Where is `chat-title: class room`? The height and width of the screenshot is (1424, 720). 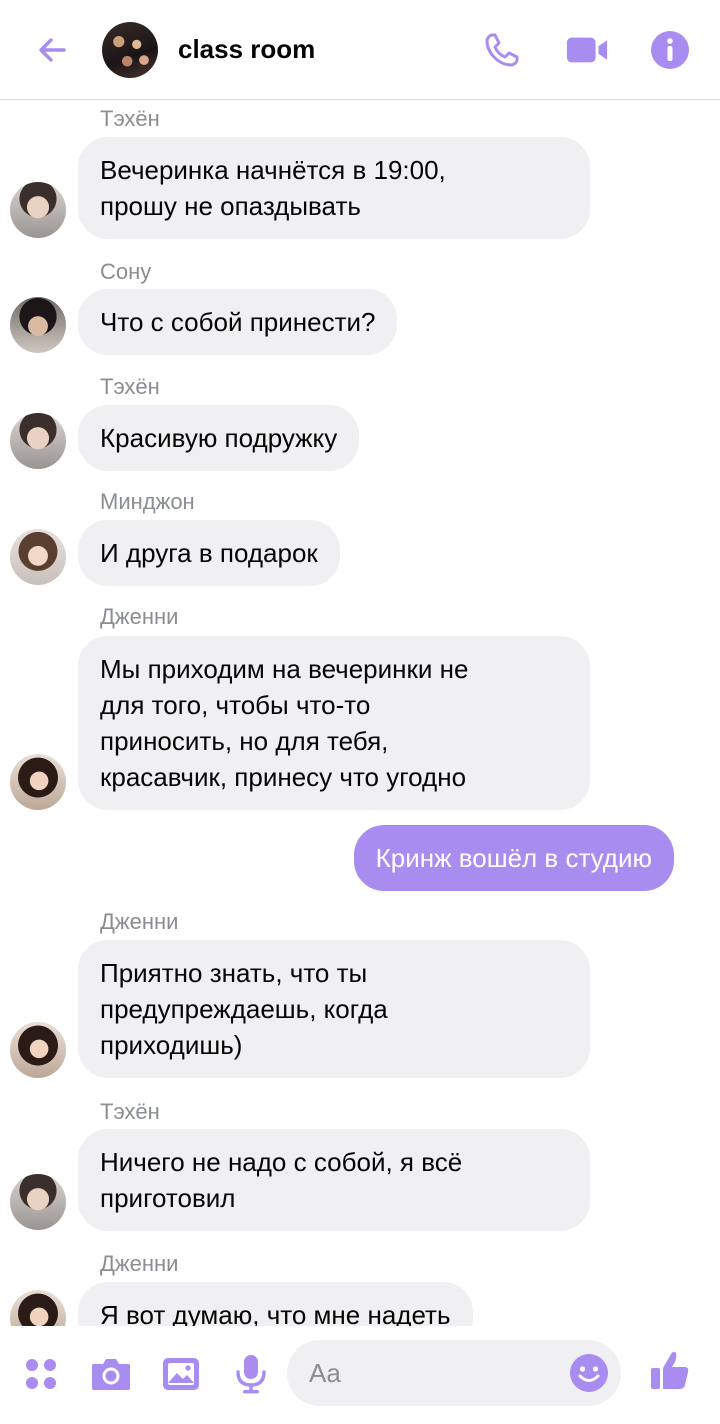
chat-title: class room is located at coordinates (246, 49).